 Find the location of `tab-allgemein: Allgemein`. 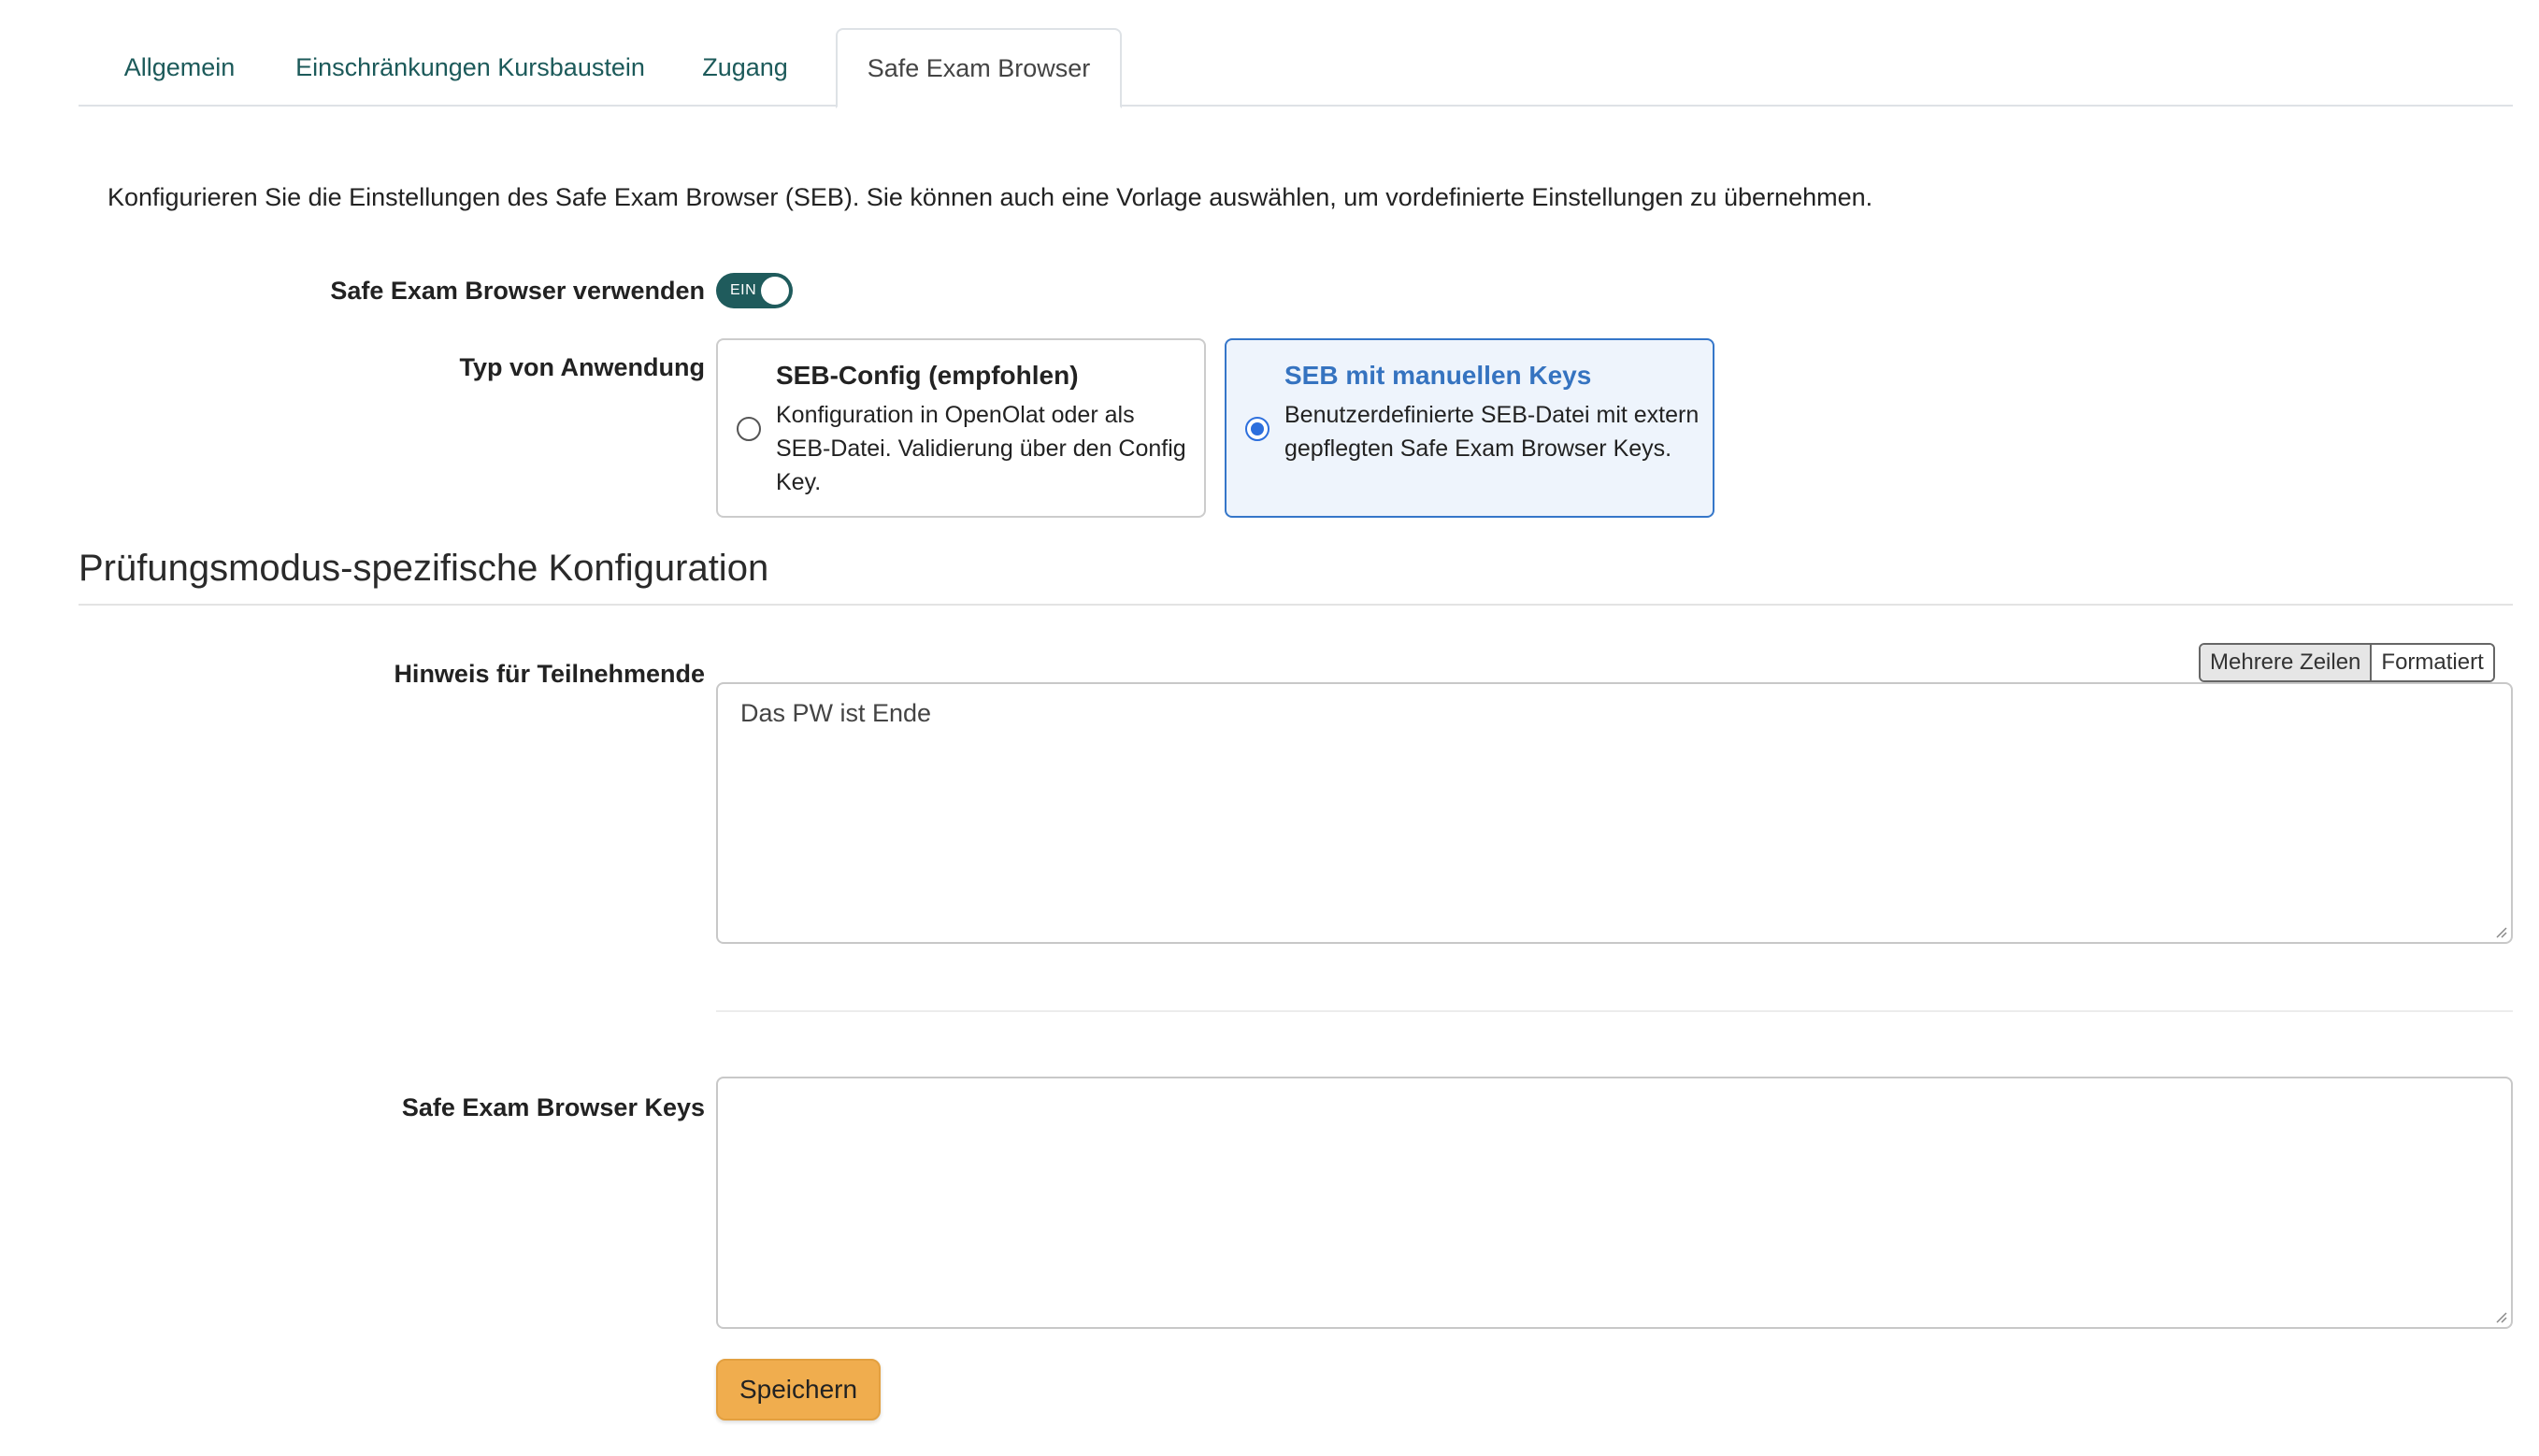

tab-allgemein: Allgemein is located at coordinates (179, 67).